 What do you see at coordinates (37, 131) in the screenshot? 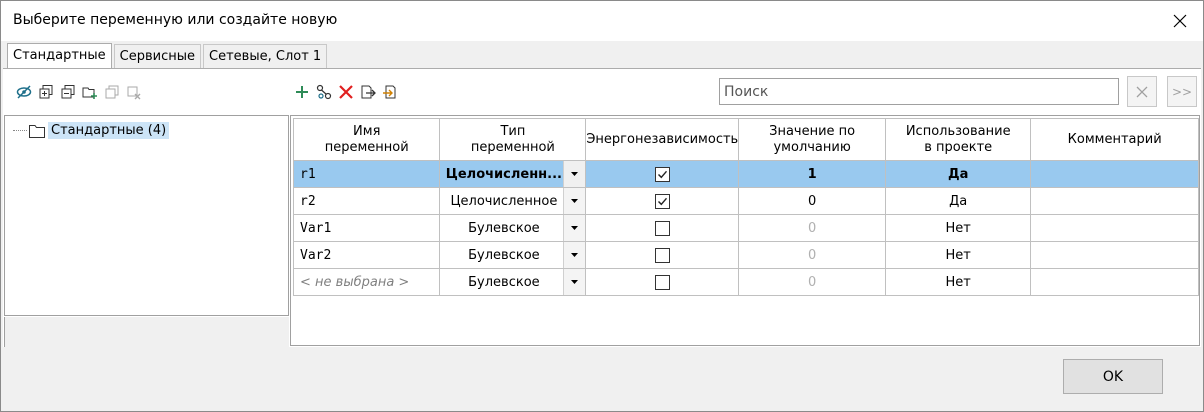
I see `folder-icon` at bounding box center [37, 131].